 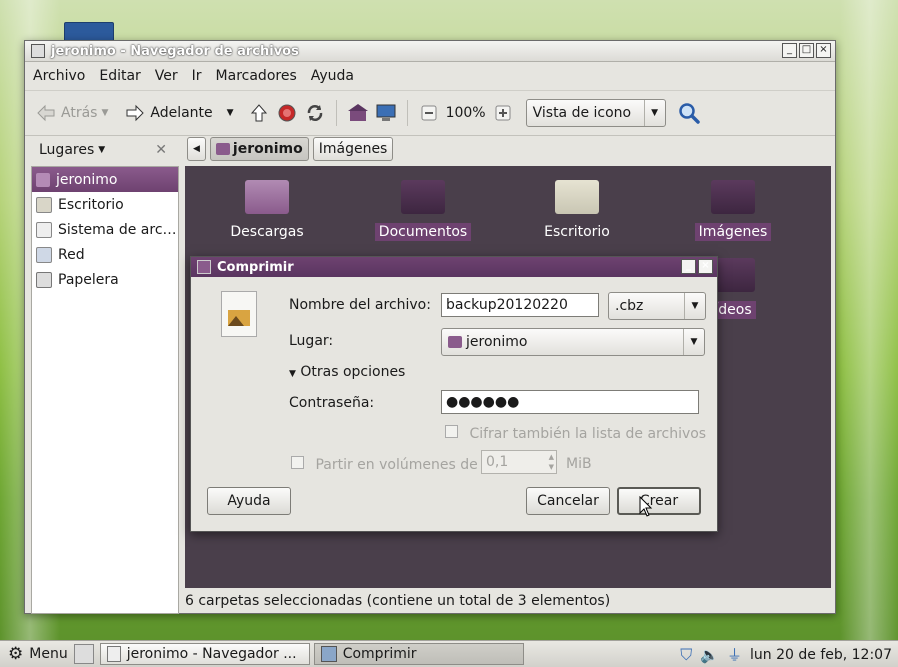 What do you see at coordinates (659, 501) in the screenshot?
I see `create-button: Crear` at bounding box center [659, 501].